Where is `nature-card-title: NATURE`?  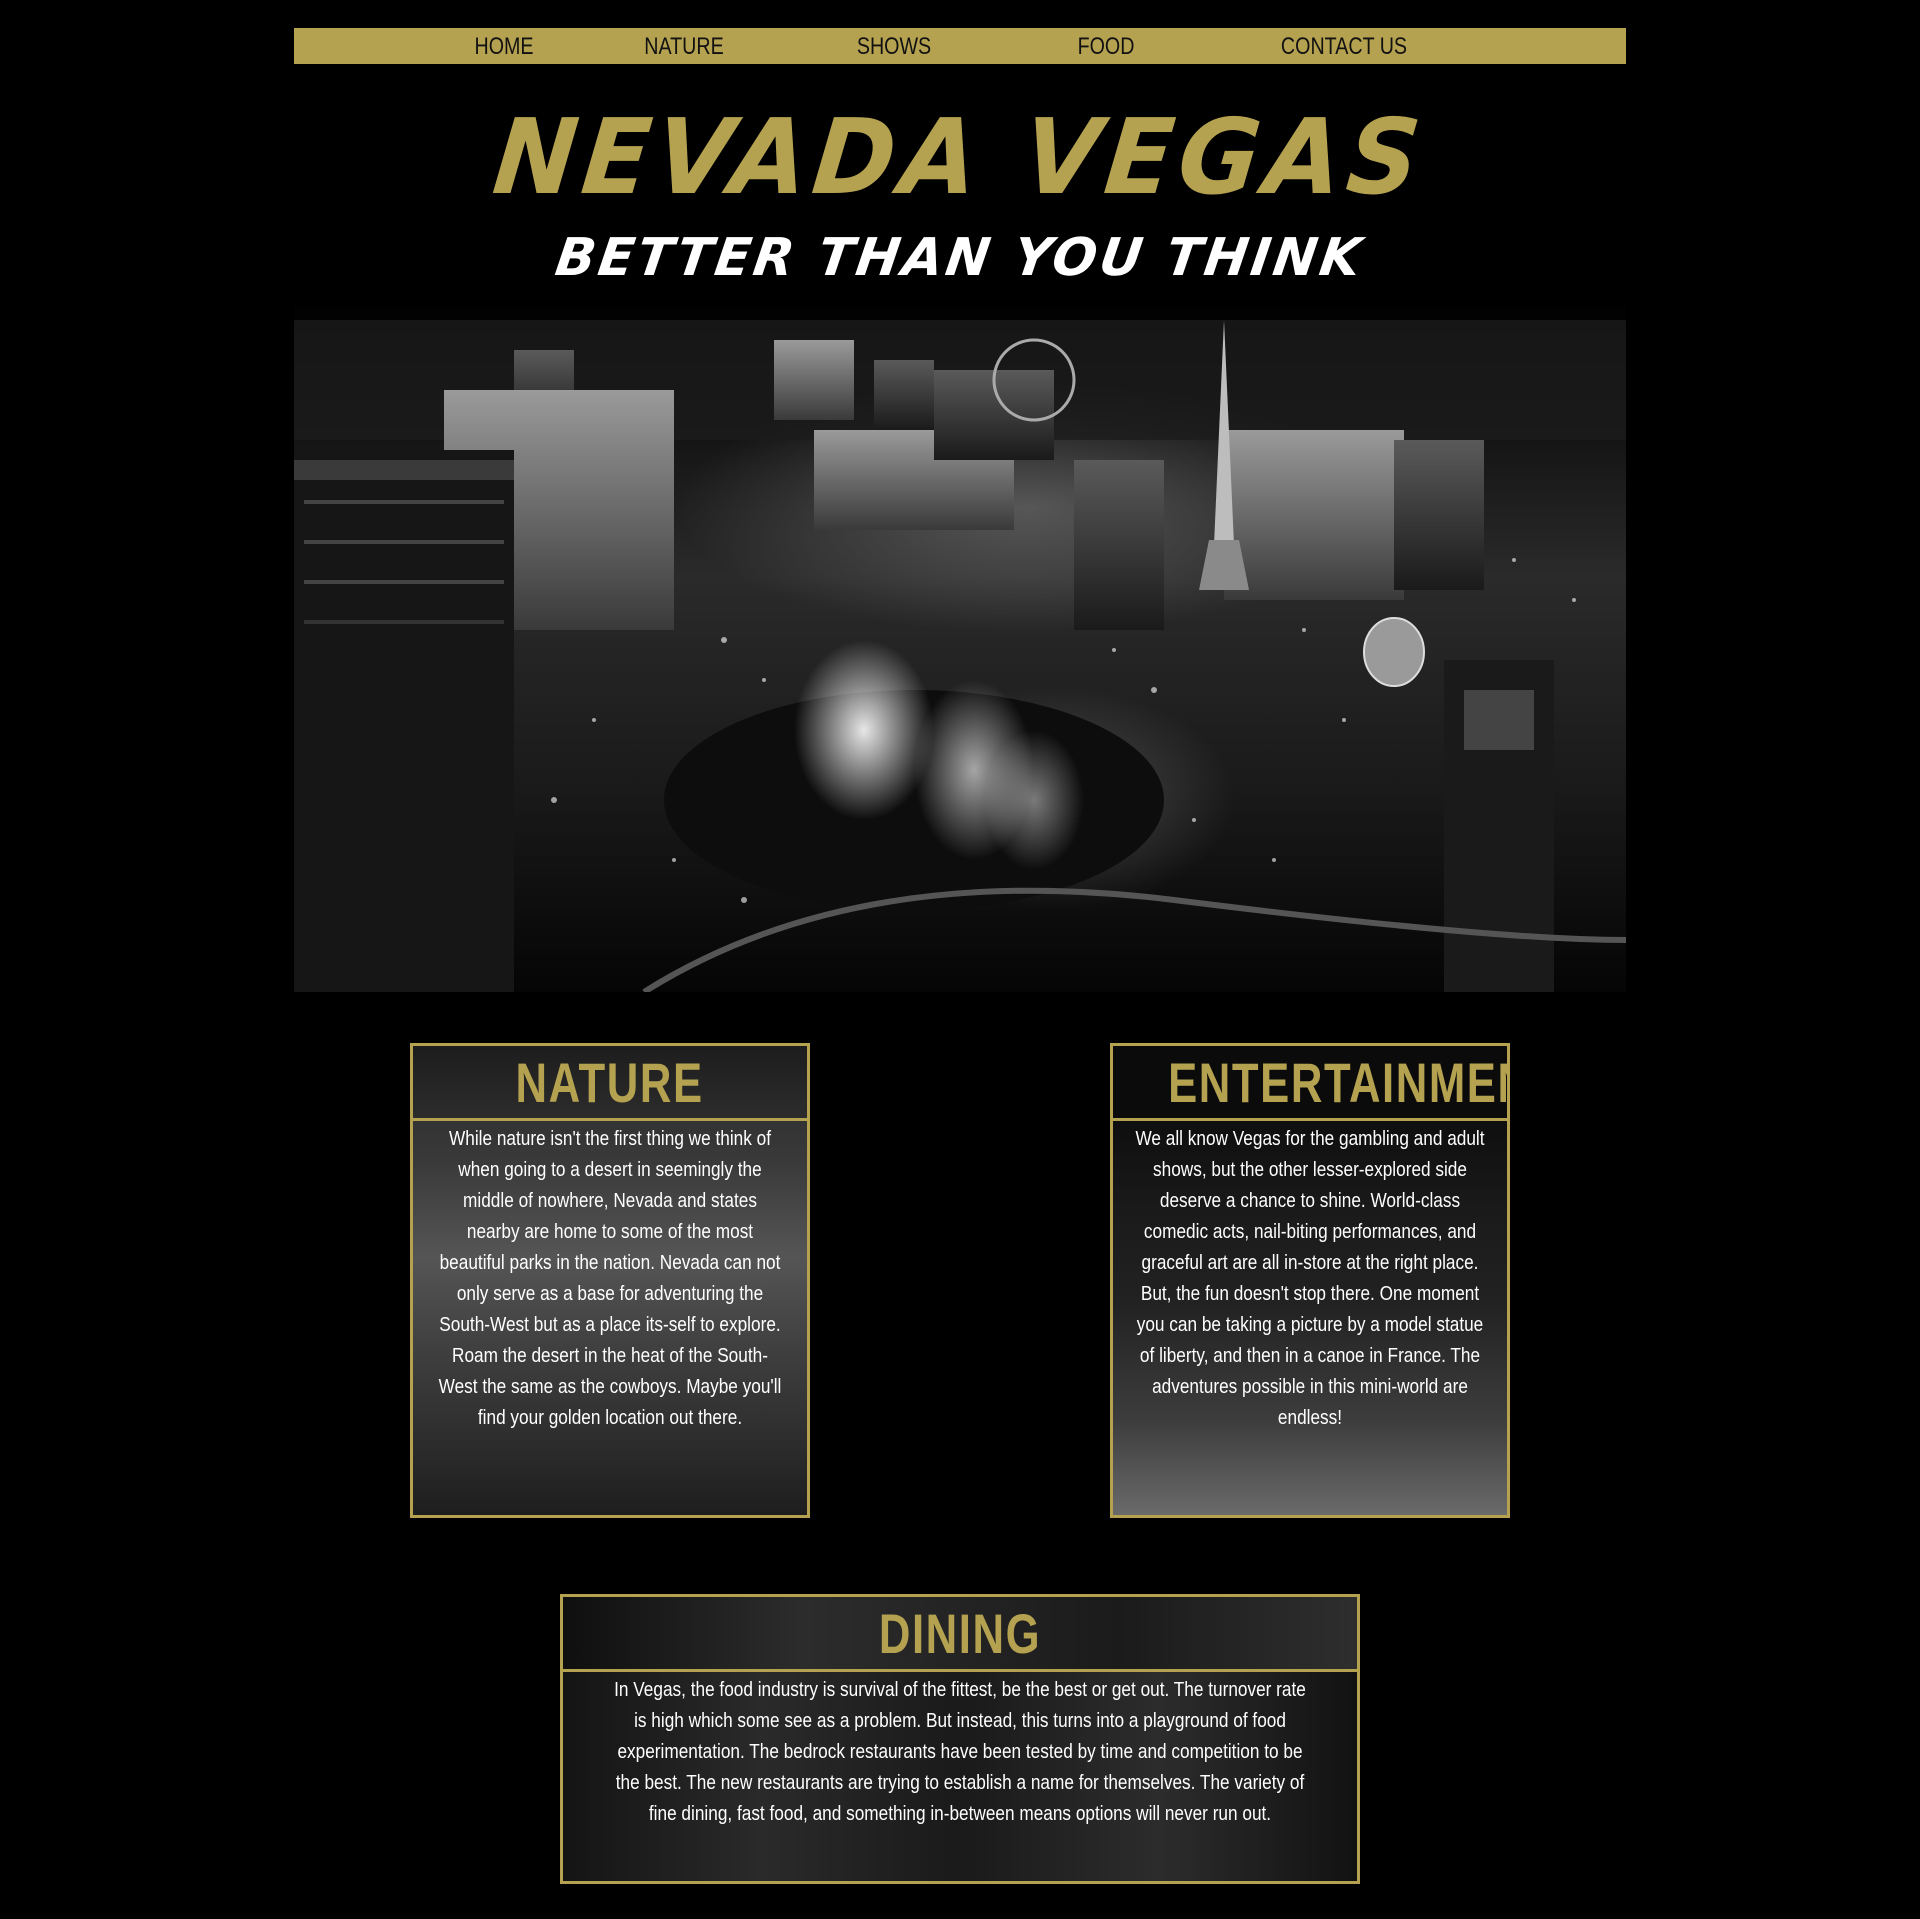
nature-card-title: NATURE is located at coordinates (610, 1082).